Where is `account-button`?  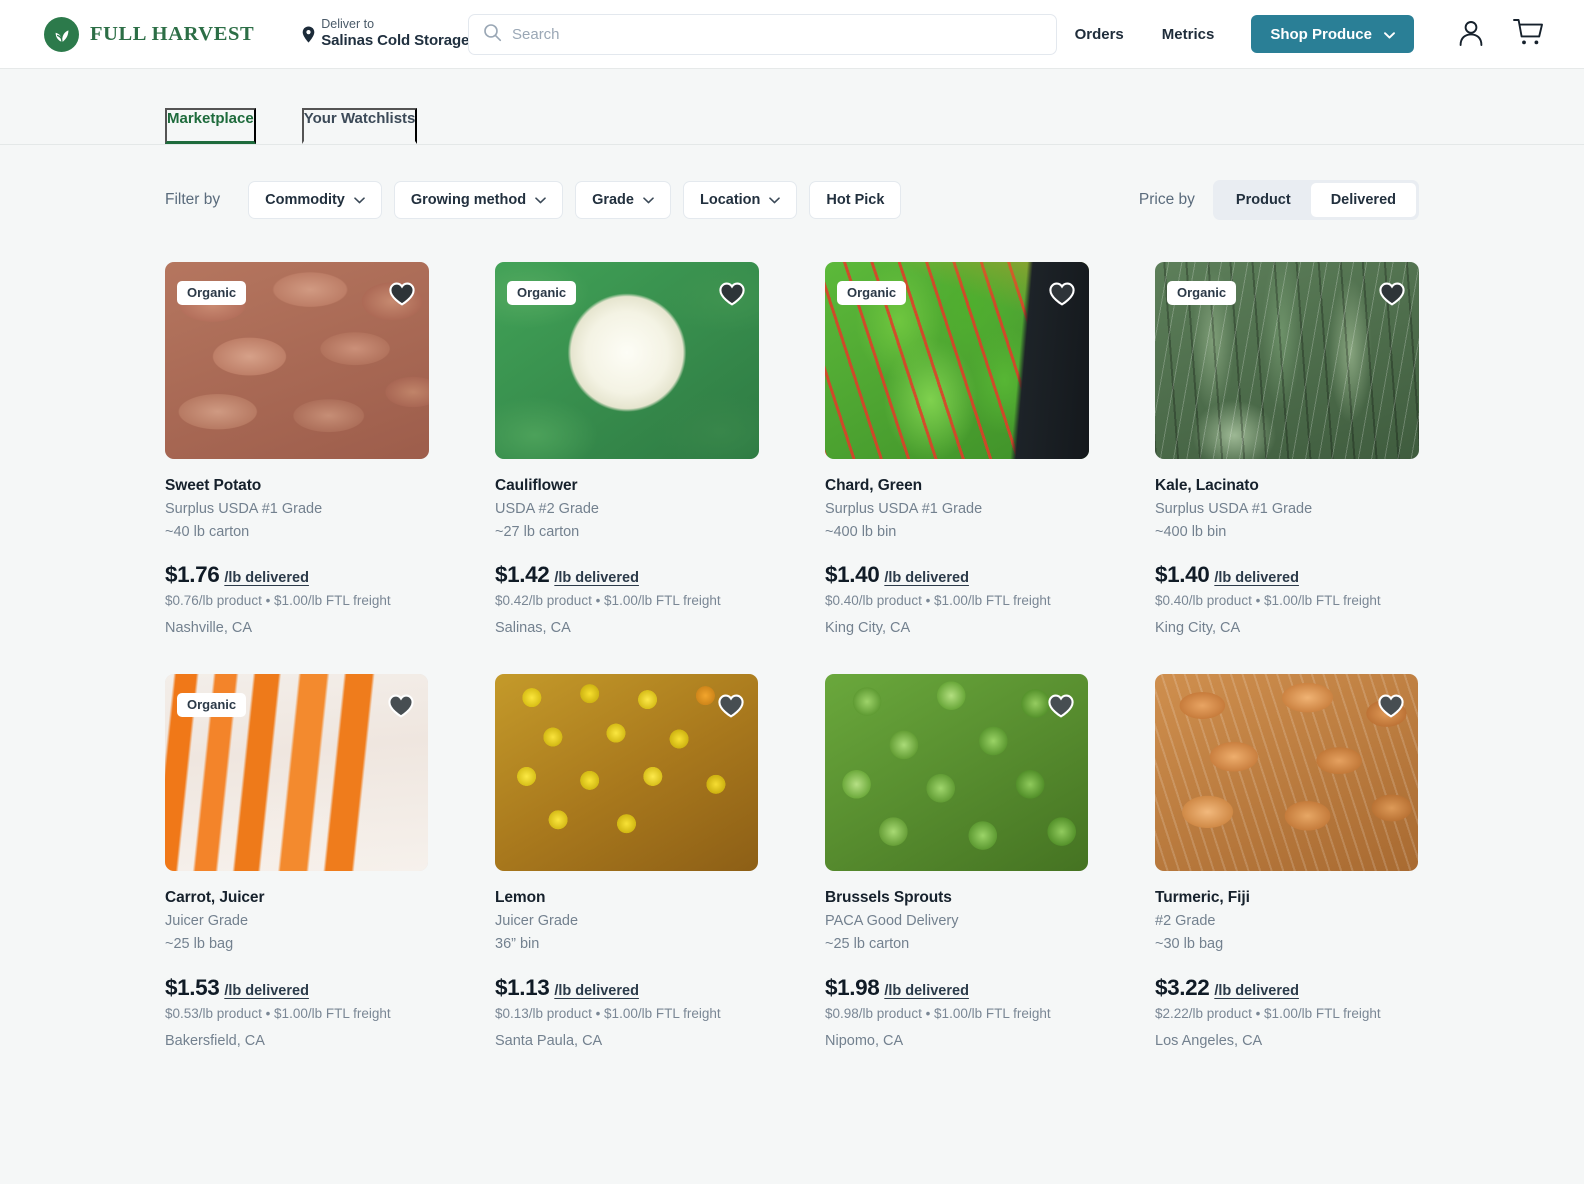
account-button is located at coordinates (1471, 34).